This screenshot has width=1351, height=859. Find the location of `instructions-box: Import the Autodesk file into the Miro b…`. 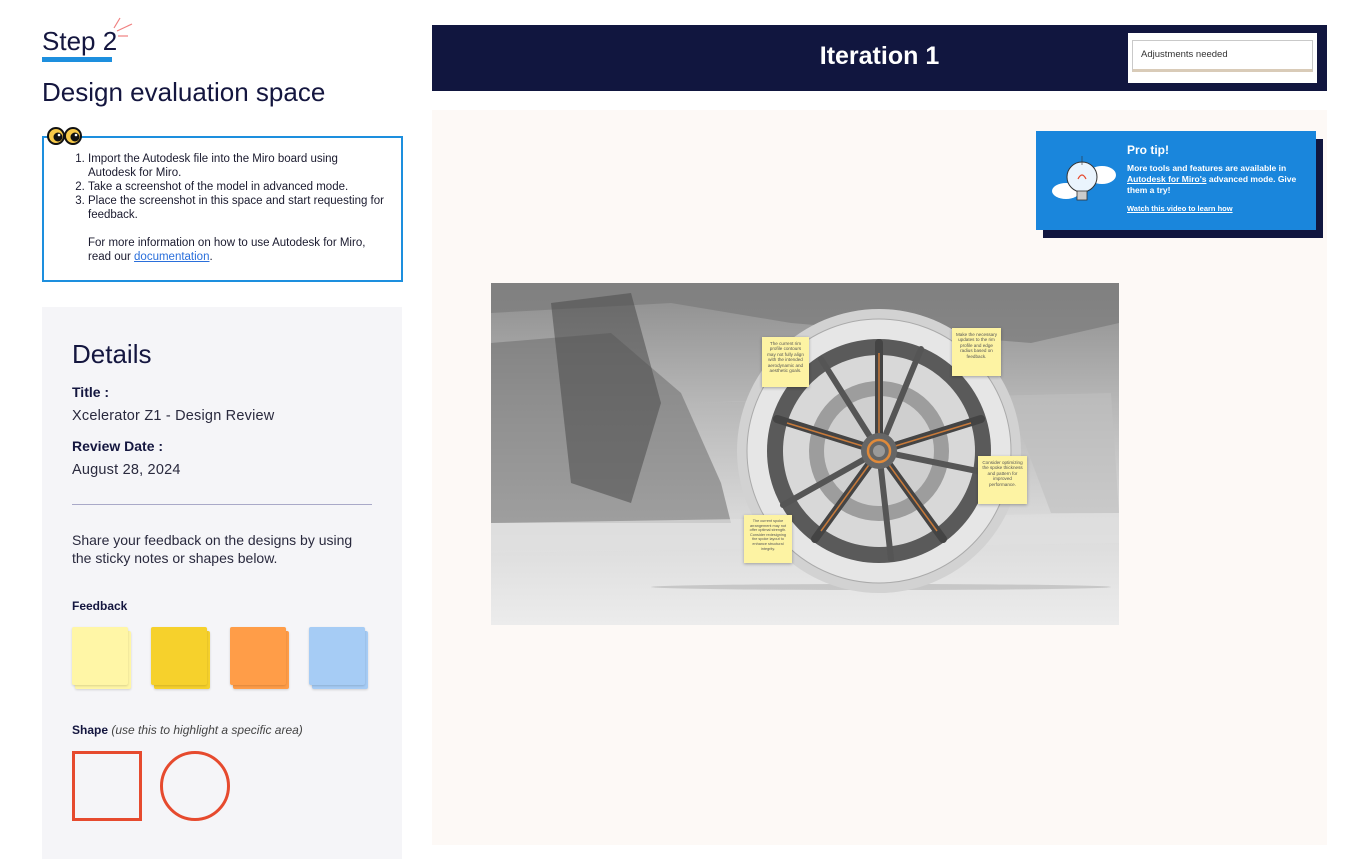

instructions-box: Import the Autodesk file into the Miro b… is located at coordinates (222, 209).